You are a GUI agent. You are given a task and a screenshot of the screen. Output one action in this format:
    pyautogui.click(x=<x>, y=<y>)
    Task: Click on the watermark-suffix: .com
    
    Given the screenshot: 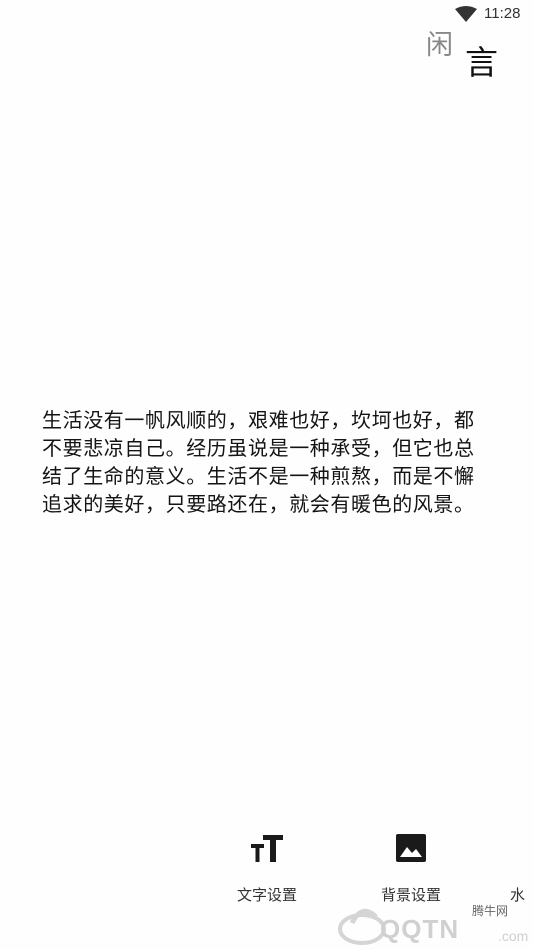 What is the action you would take?
    pyautogui.click(x=513, y=936)
    